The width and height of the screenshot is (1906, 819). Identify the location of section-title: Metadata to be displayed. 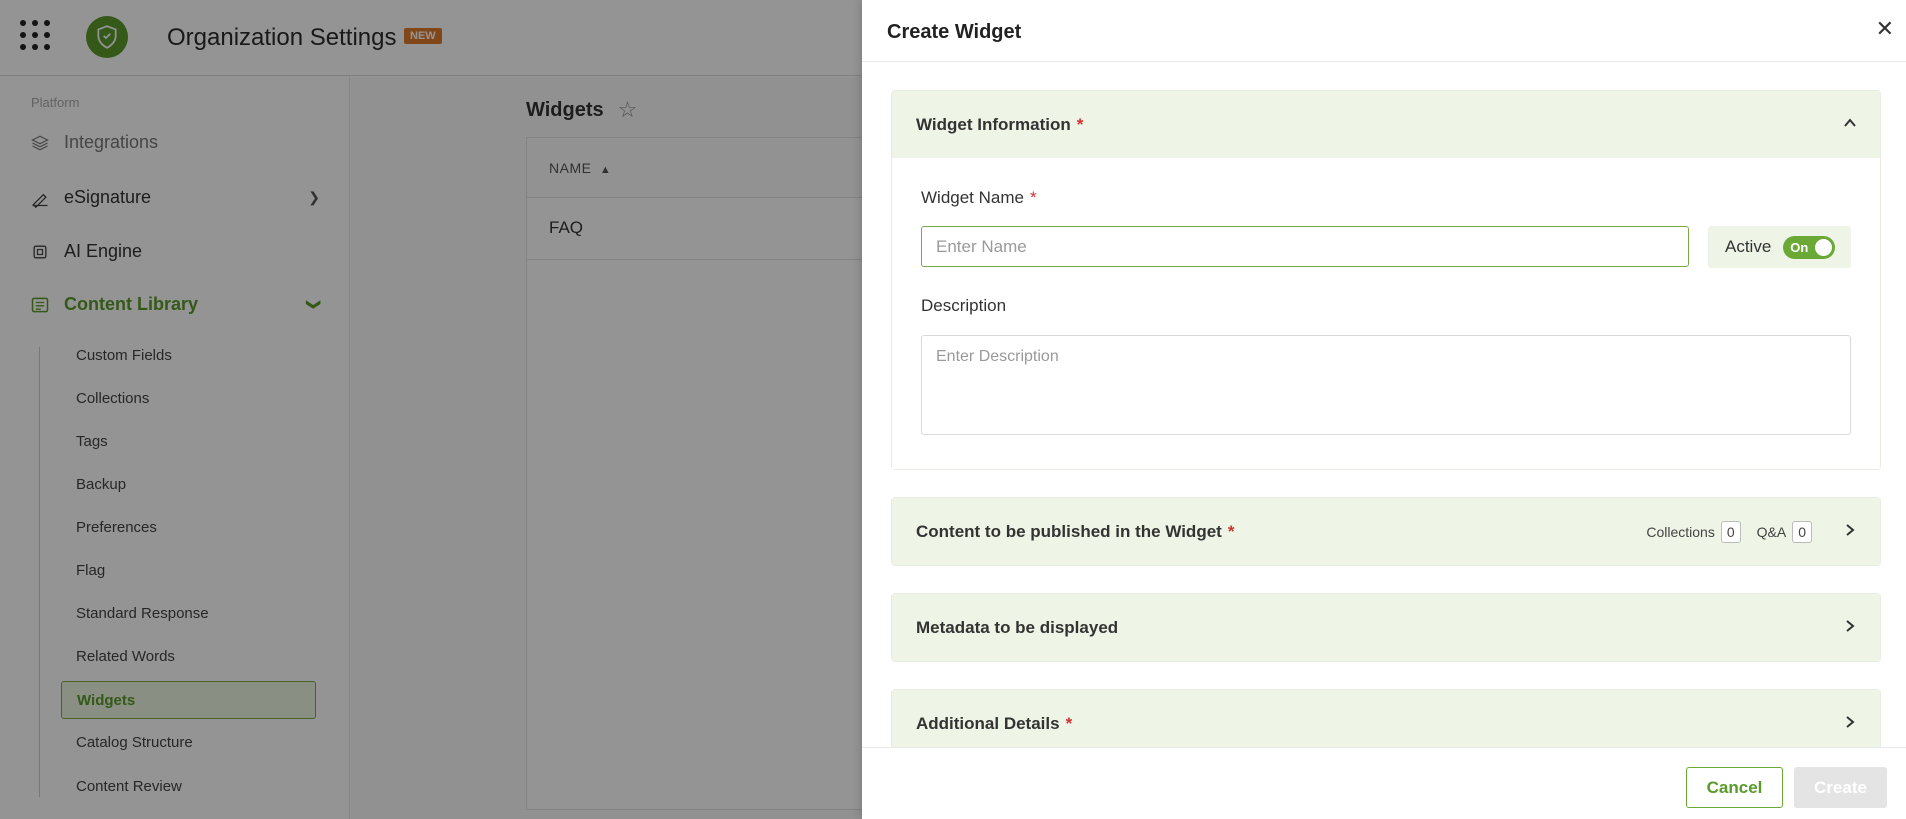
(1017, 627).